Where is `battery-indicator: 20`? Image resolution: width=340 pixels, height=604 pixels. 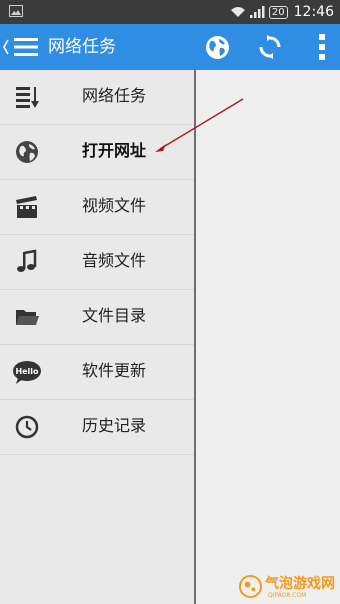 battery-indicator: 20 is located at coordinates (278, 12).